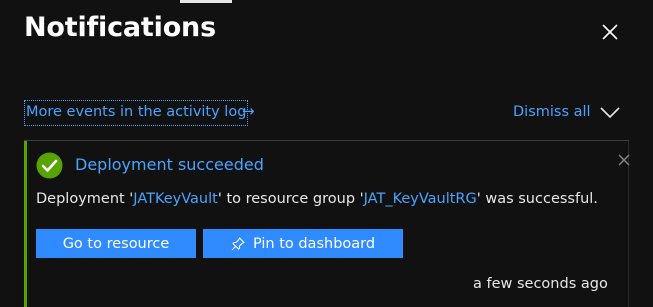  I want to click on message-text: ' was successful., so click(537, 199).